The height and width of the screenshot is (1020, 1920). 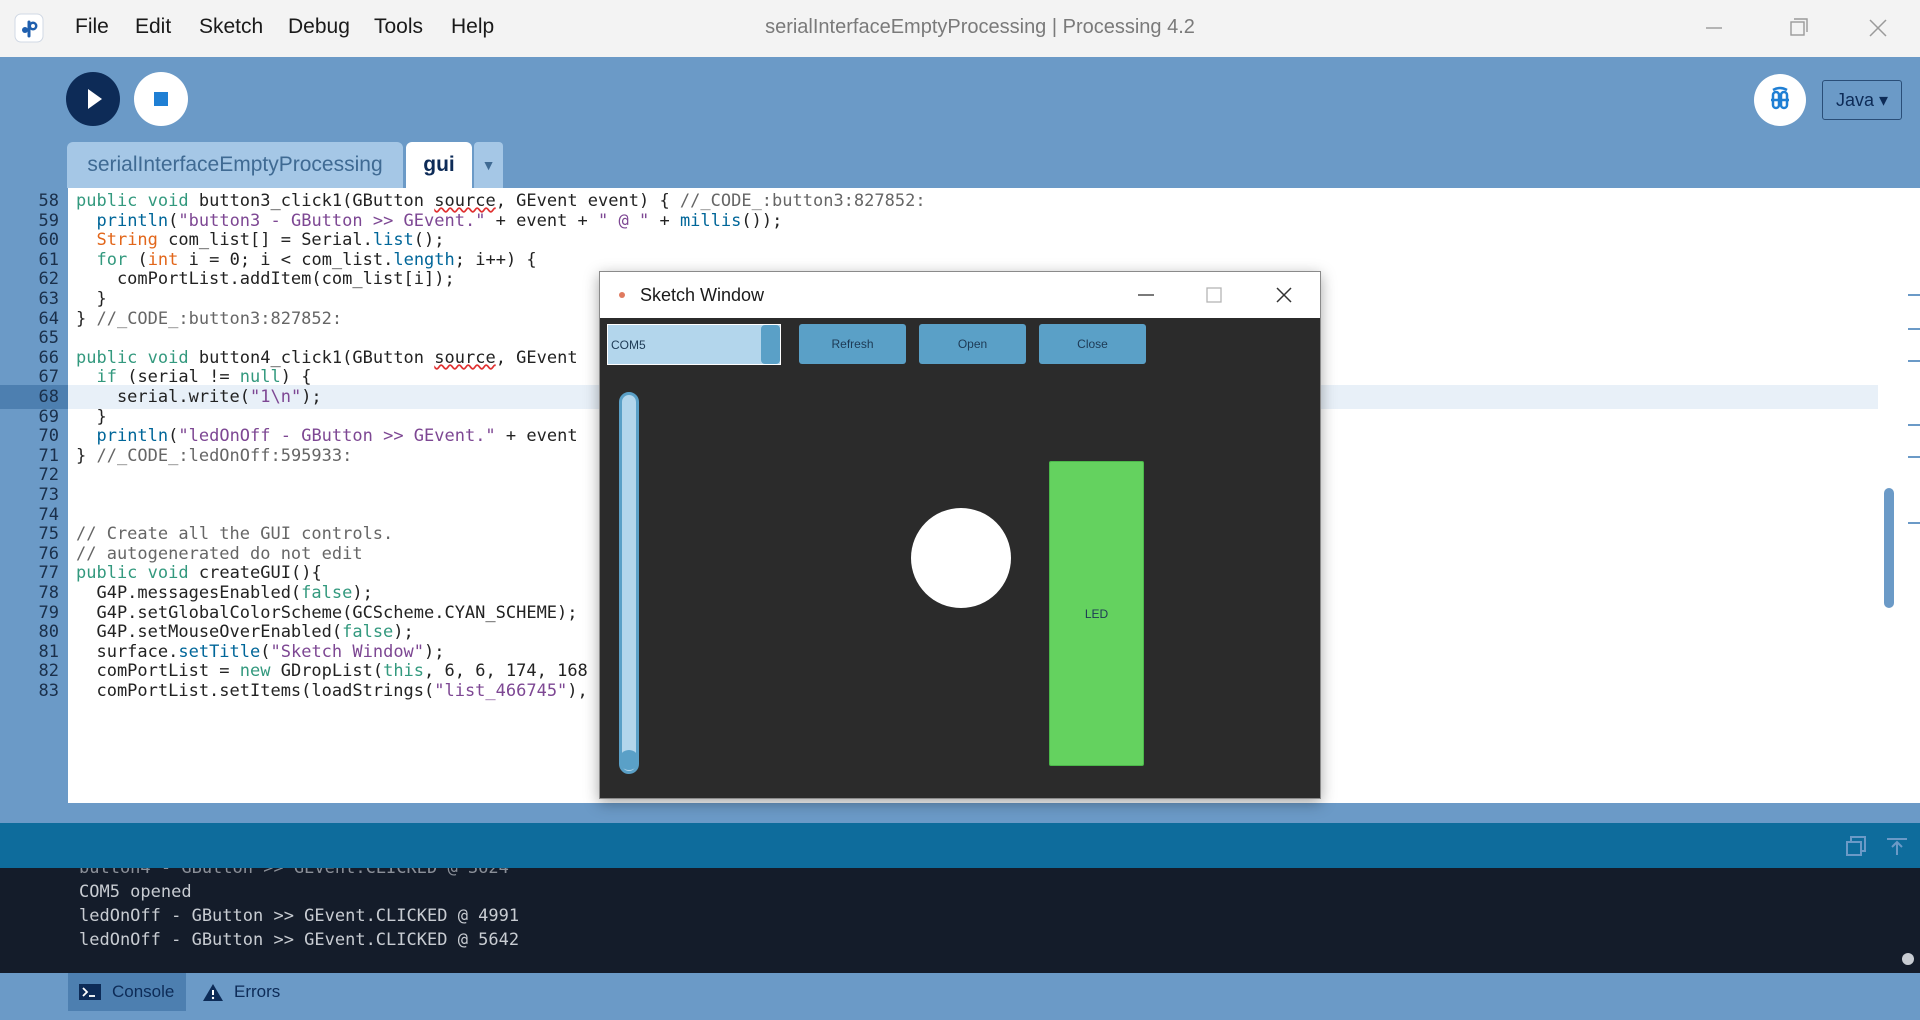 What do you see at coordinates (235, 165) in the screenshot?
I see `tab-serialinterfaceemptyprocessing: serialInterfaceEmptyProcessing` at bounding box center [235, 165].